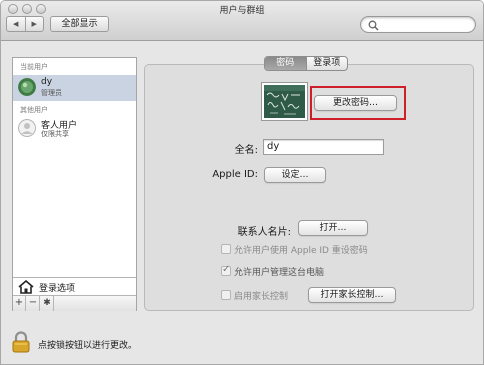 This screenshot has height=365, width=484. What do you see at coordinates (301, 251) in the screenshot?
I see `allow-reset-label: 允许用户使用 Apple ID 重设密码` at bounding box center [301, 251].